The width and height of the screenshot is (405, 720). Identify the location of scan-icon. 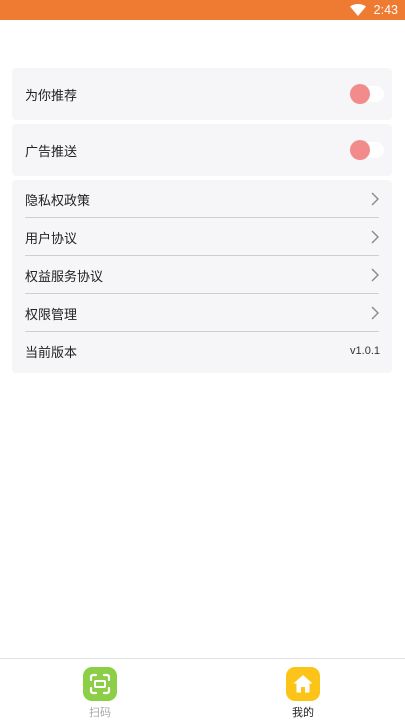
(100, 684).